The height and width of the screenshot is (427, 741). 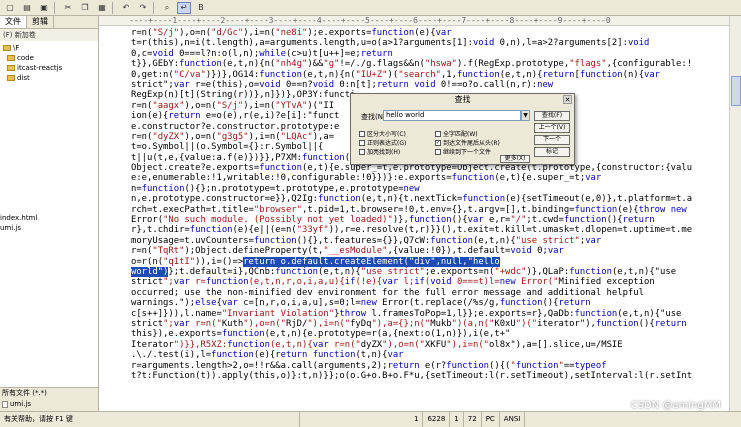 What do you see at coordinates (49, 393) in the screenshot?
I see `file-filter-select: 所有文件 (*.*)` at bounding box center [49, 393].